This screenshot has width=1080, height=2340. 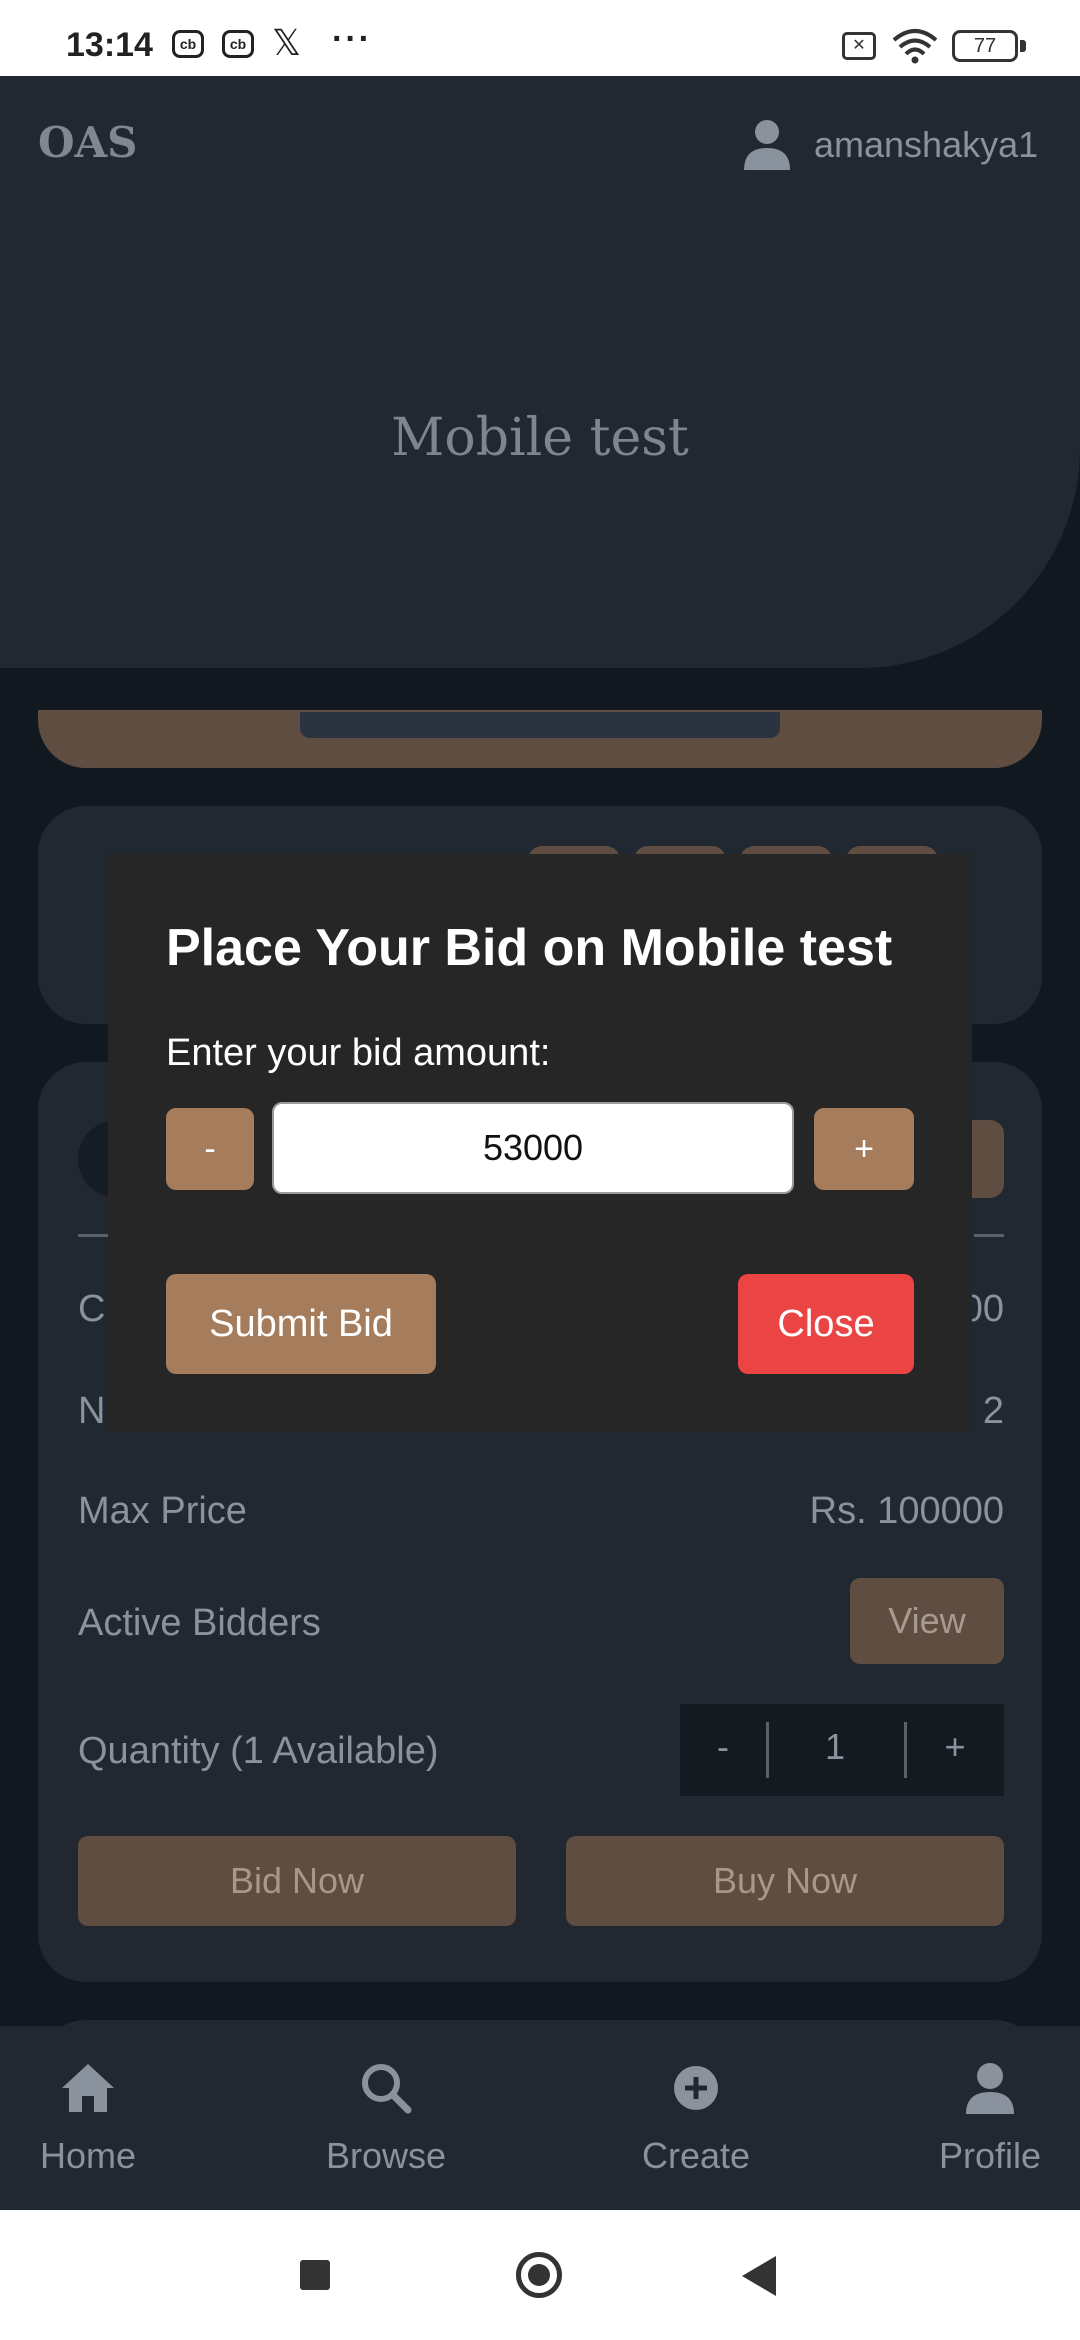 What do you see at coordinates (915, 46) in the screenshot?
I see `wifi-icon` at bounding box center [915, 46].